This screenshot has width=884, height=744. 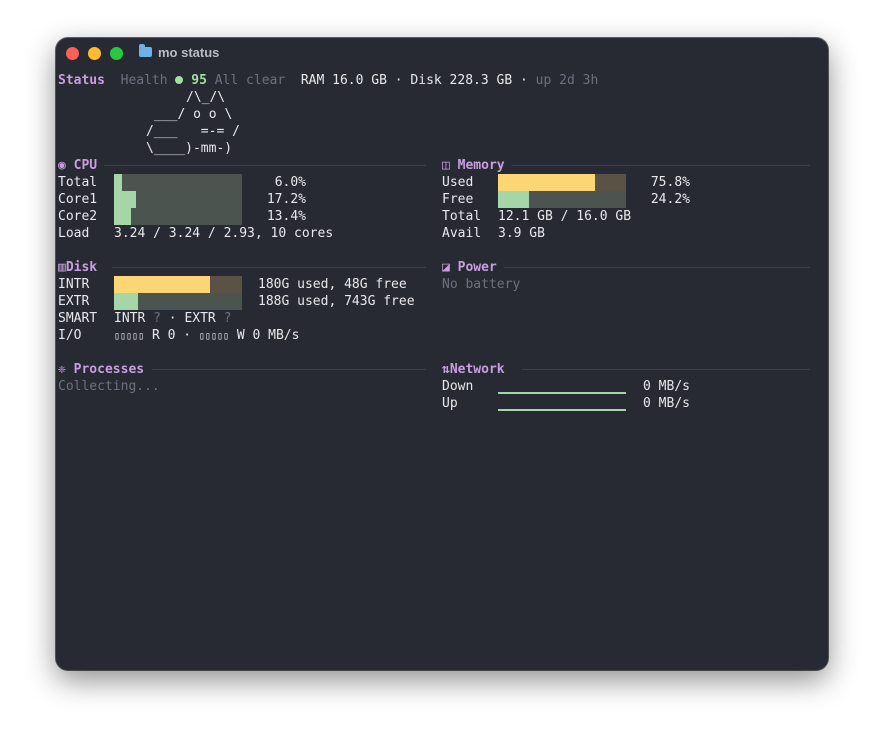 I want to click on window-title: mo status, so click(x=189, y=52).